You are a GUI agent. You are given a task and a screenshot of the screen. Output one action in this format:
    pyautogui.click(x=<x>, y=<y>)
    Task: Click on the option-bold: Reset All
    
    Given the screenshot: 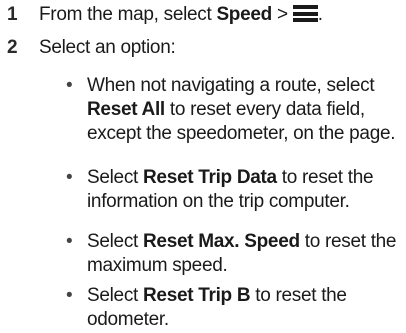 What is the action you would take?
    pyautogui.click(x=126, y=109)
    